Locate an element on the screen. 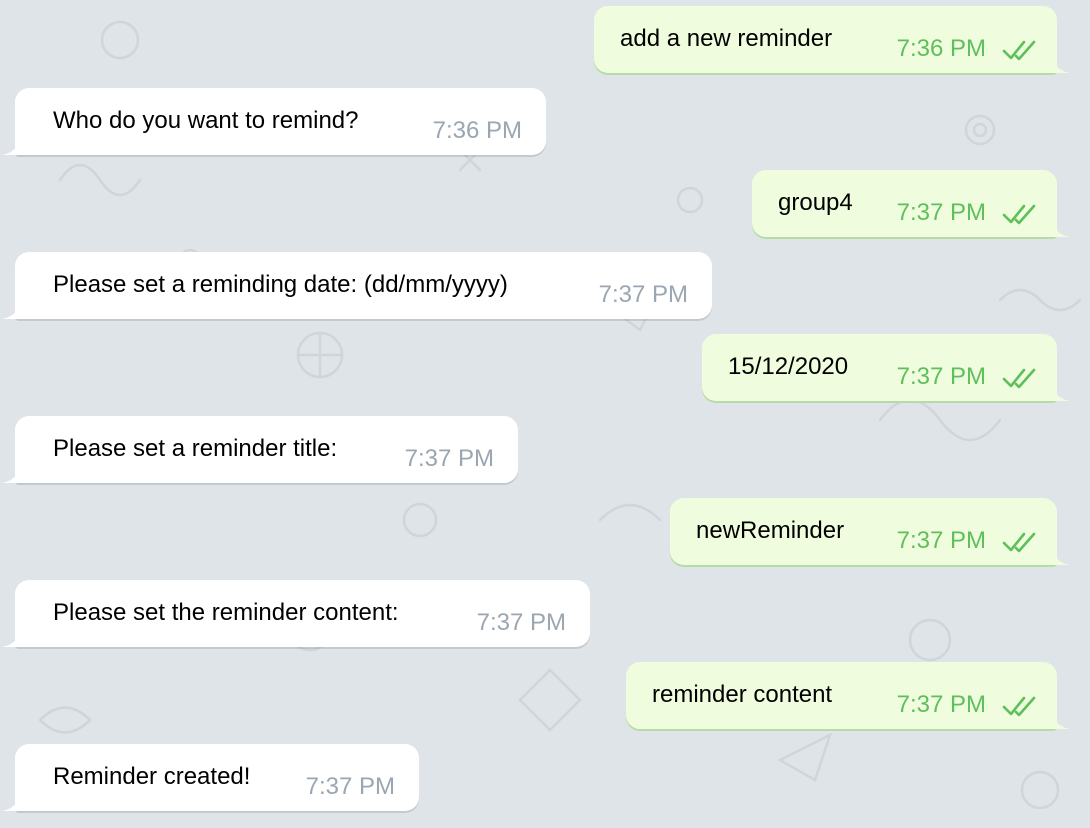  outgoing-message: reminder content 7:37 PM is located at coordinates (841, 695).